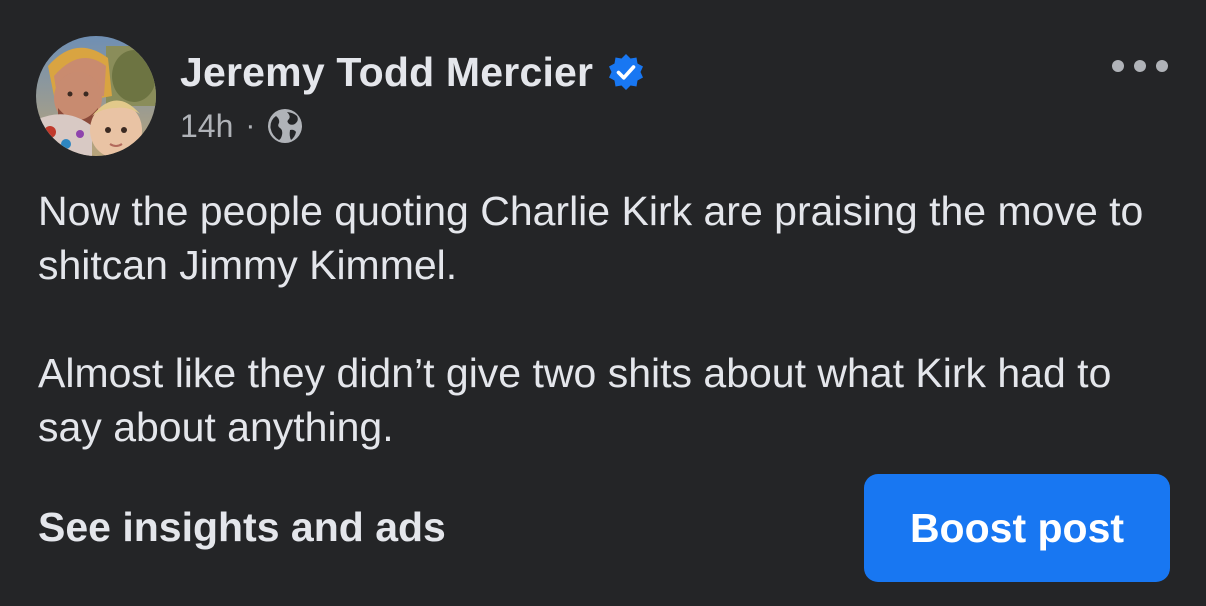 Image resolution: width=1206 pixels, height=606 pixels. I want to click on avatar, so click(96, 96).